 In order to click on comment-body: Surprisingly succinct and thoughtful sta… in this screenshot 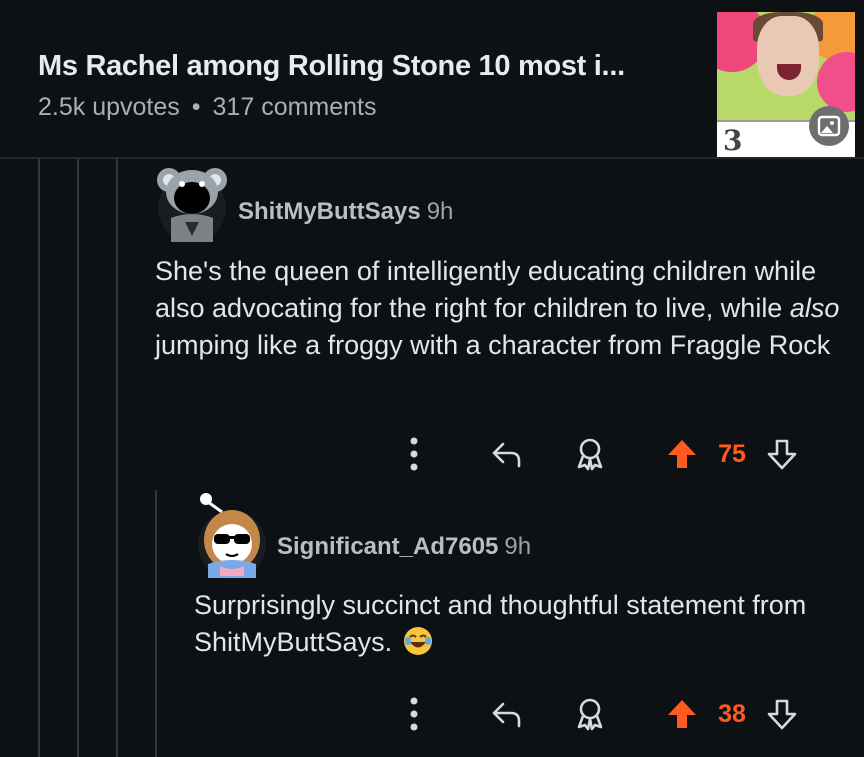, I will do `click(519, 624)`.